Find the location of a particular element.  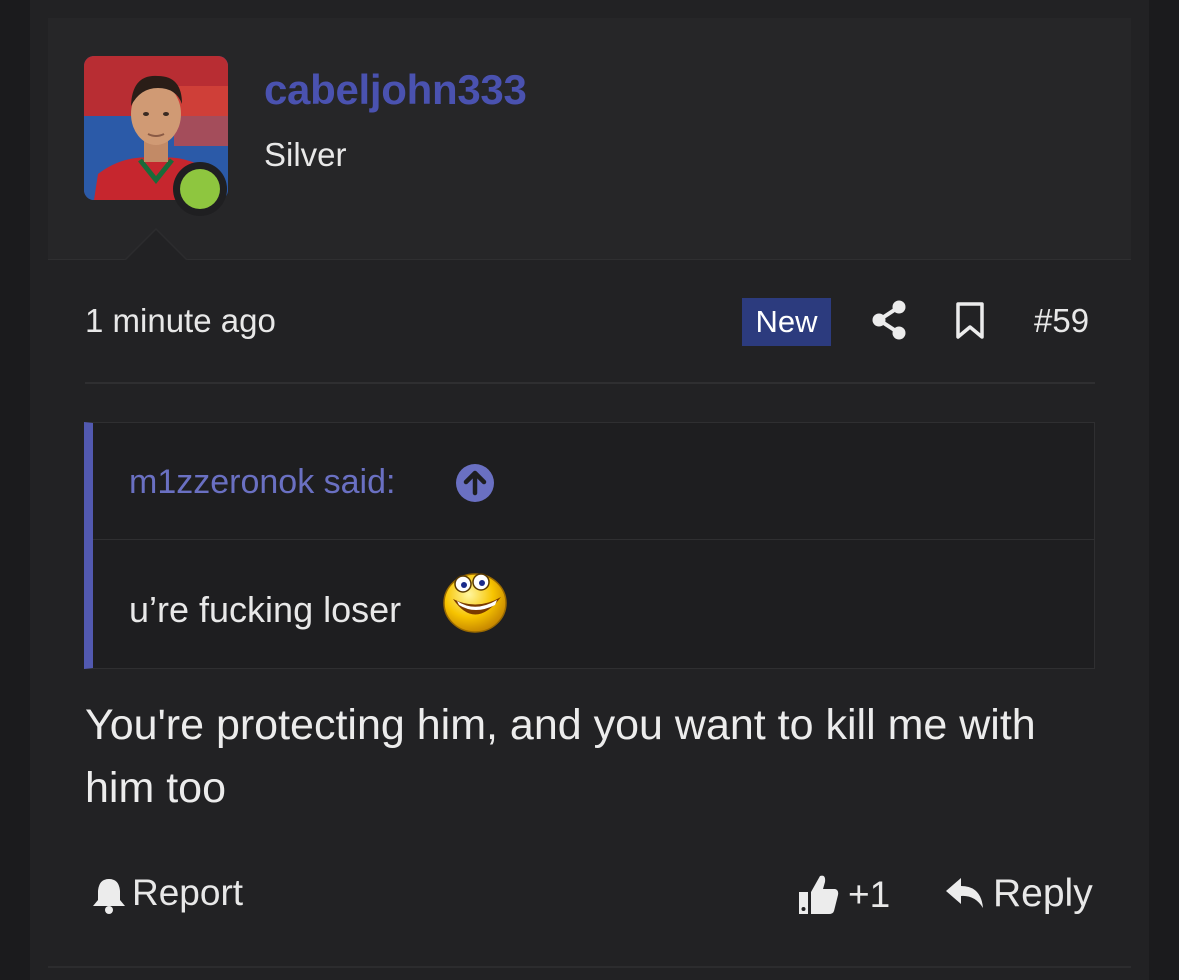

user-block-pointer is located at coordinates (156, 244).